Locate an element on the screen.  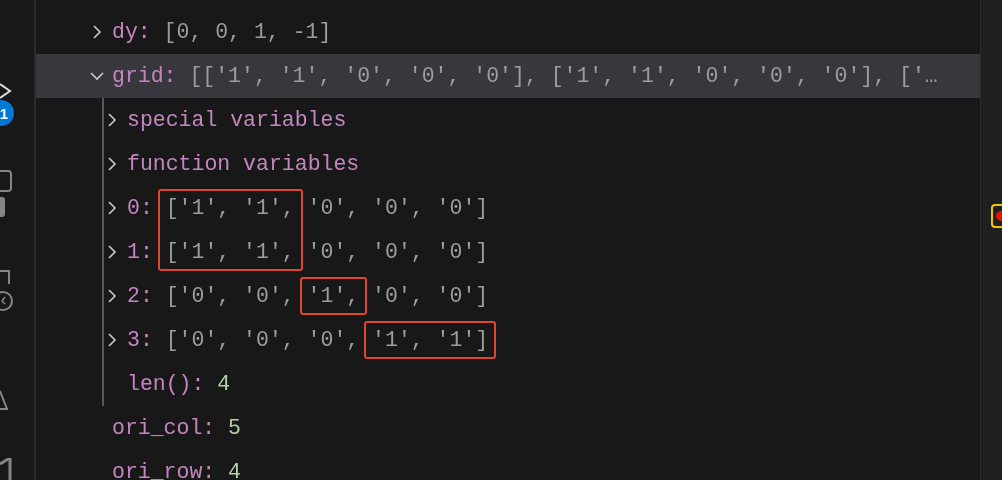
variable-name: 3: is located at coordinates (140, 340).